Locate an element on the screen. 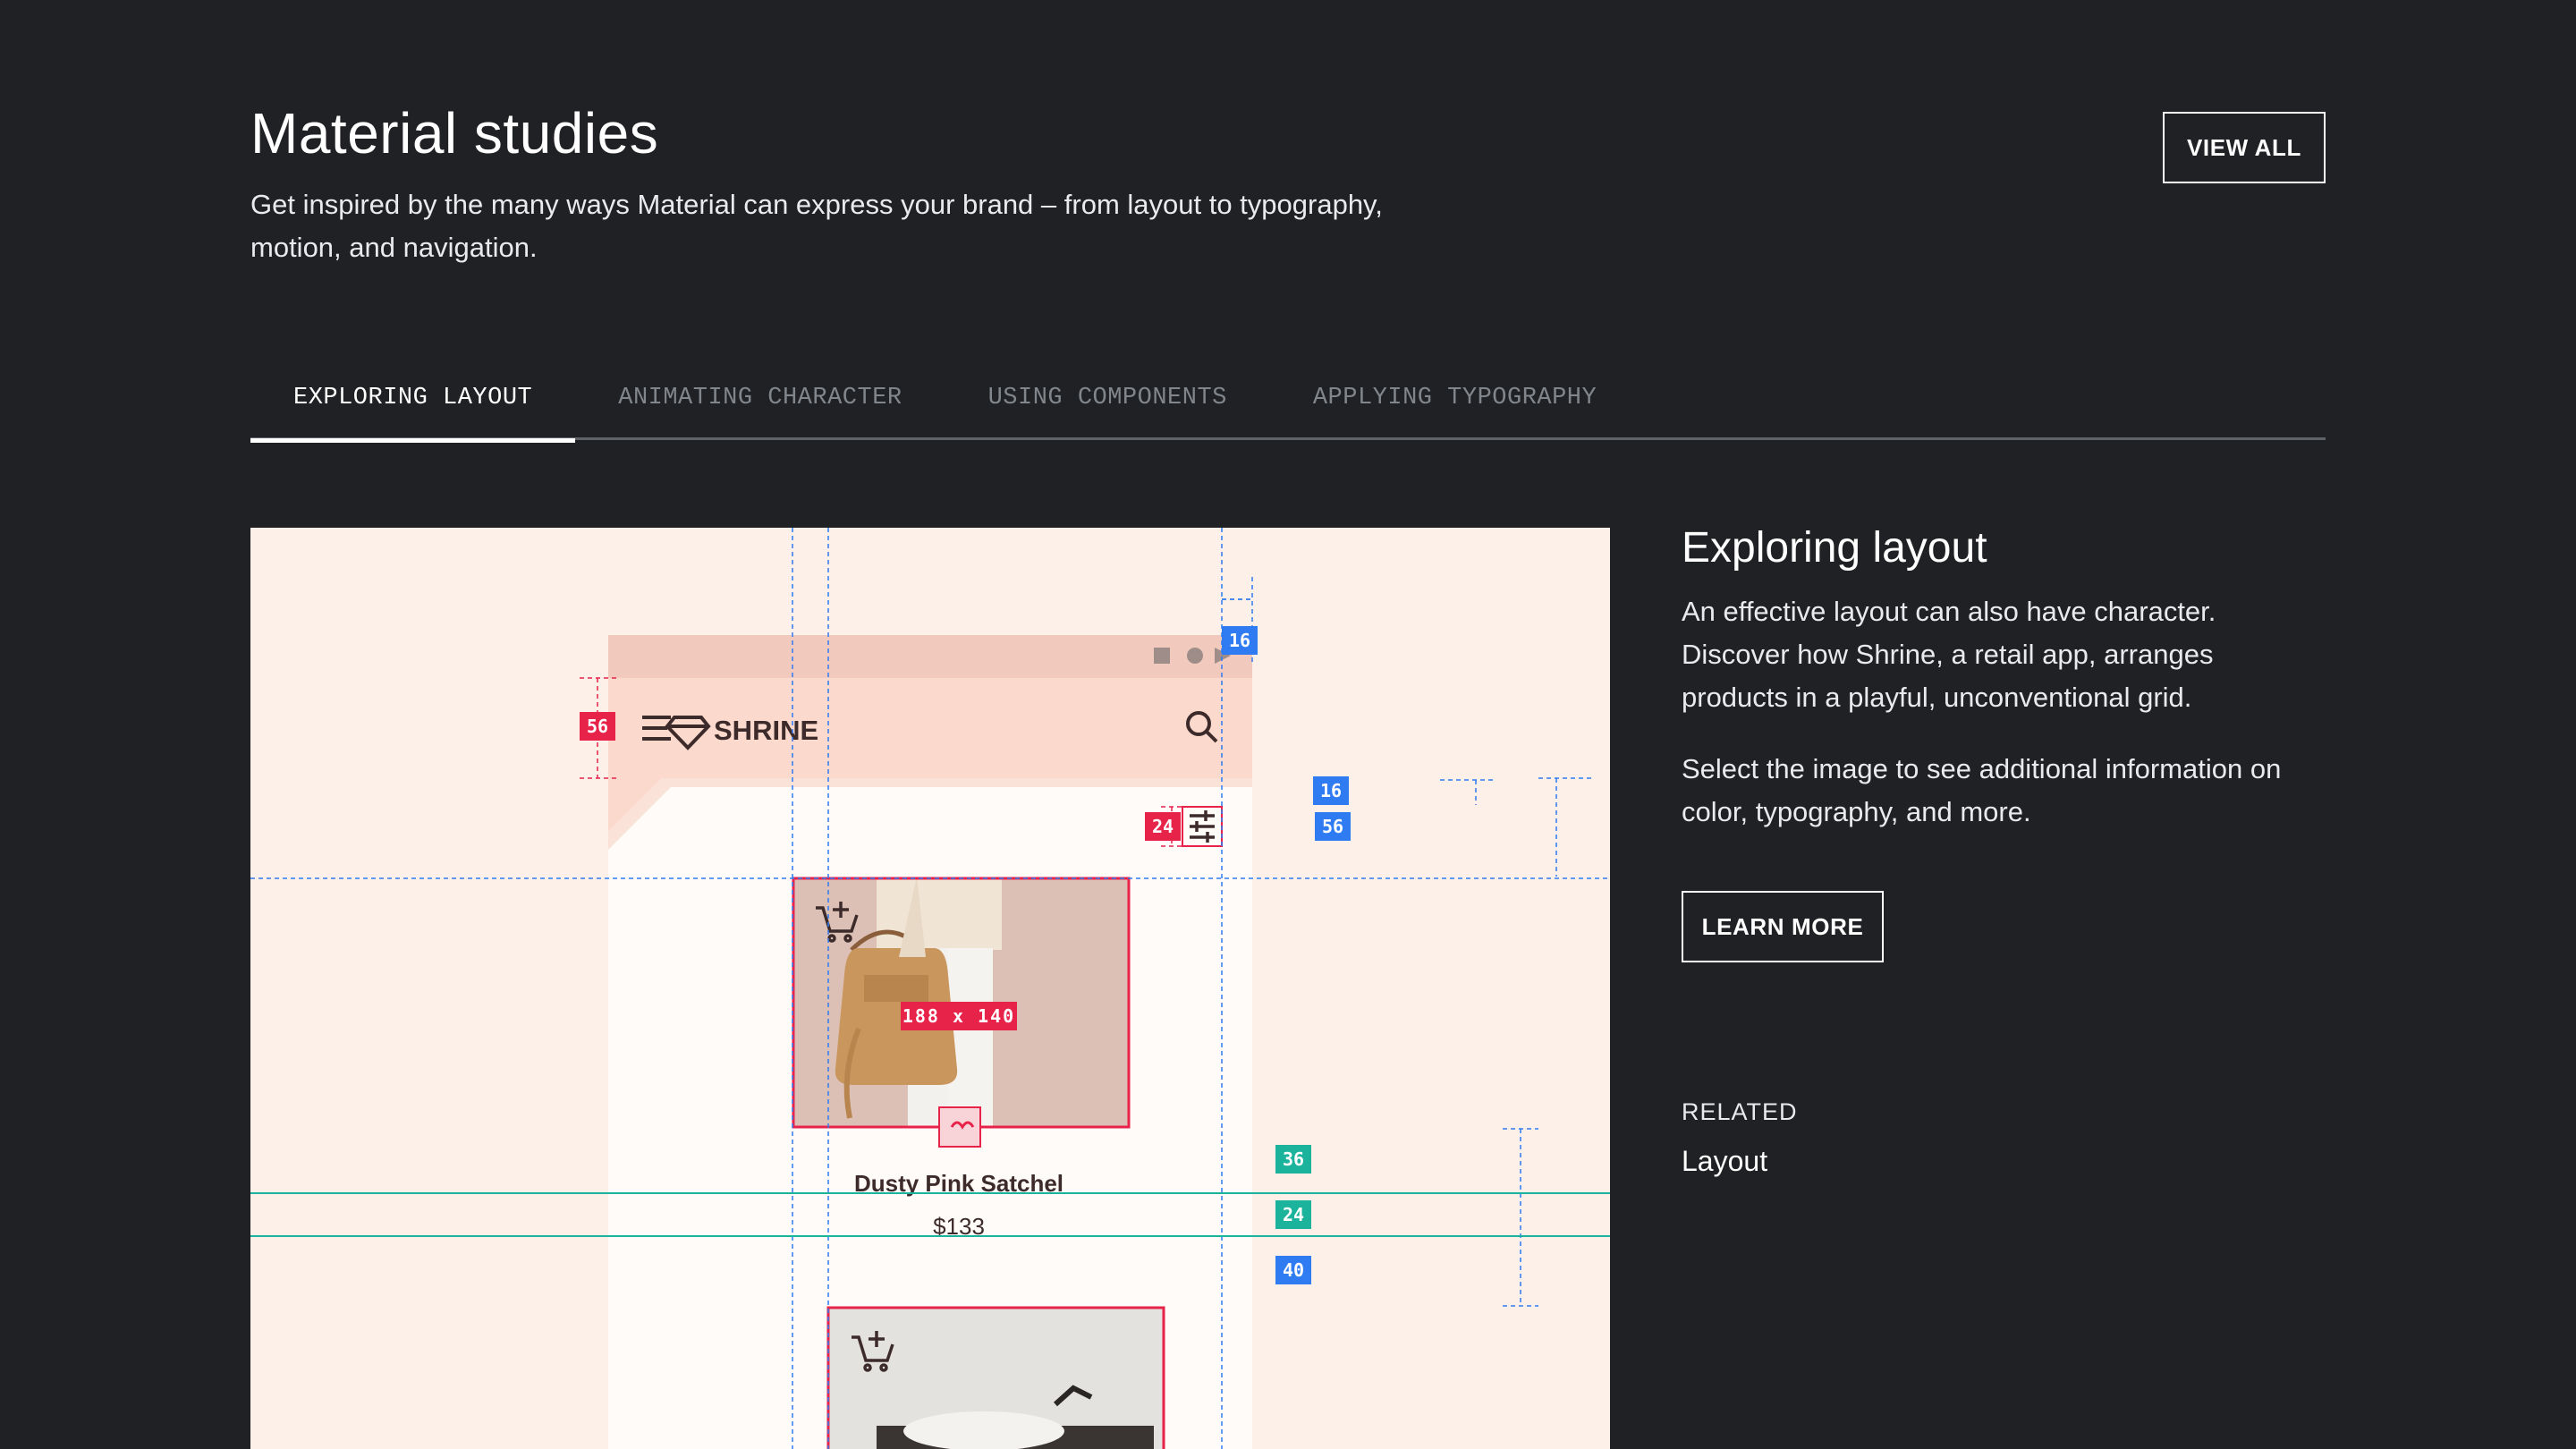 The image size is (2576, 1449). tab-exploring-layout: EXPLORING LAYOUT is located at coordinates (413, 409).